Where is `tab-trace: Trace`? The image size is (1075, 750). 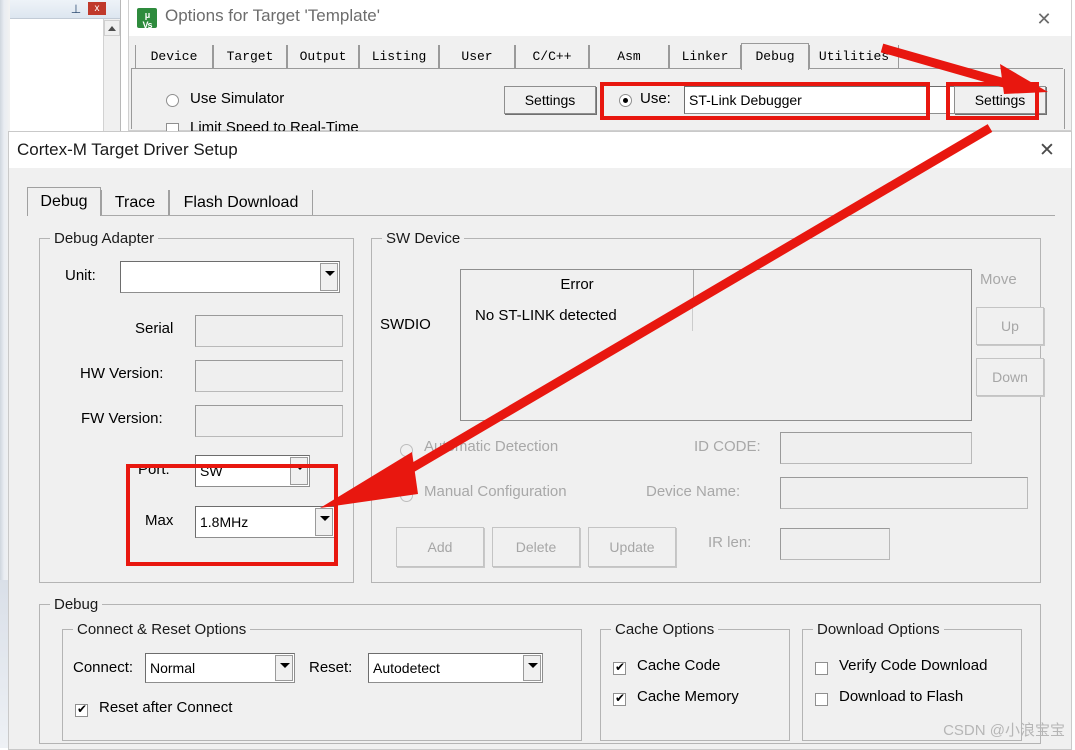 tab-trace: Trace is located at coordinates (135, 202).